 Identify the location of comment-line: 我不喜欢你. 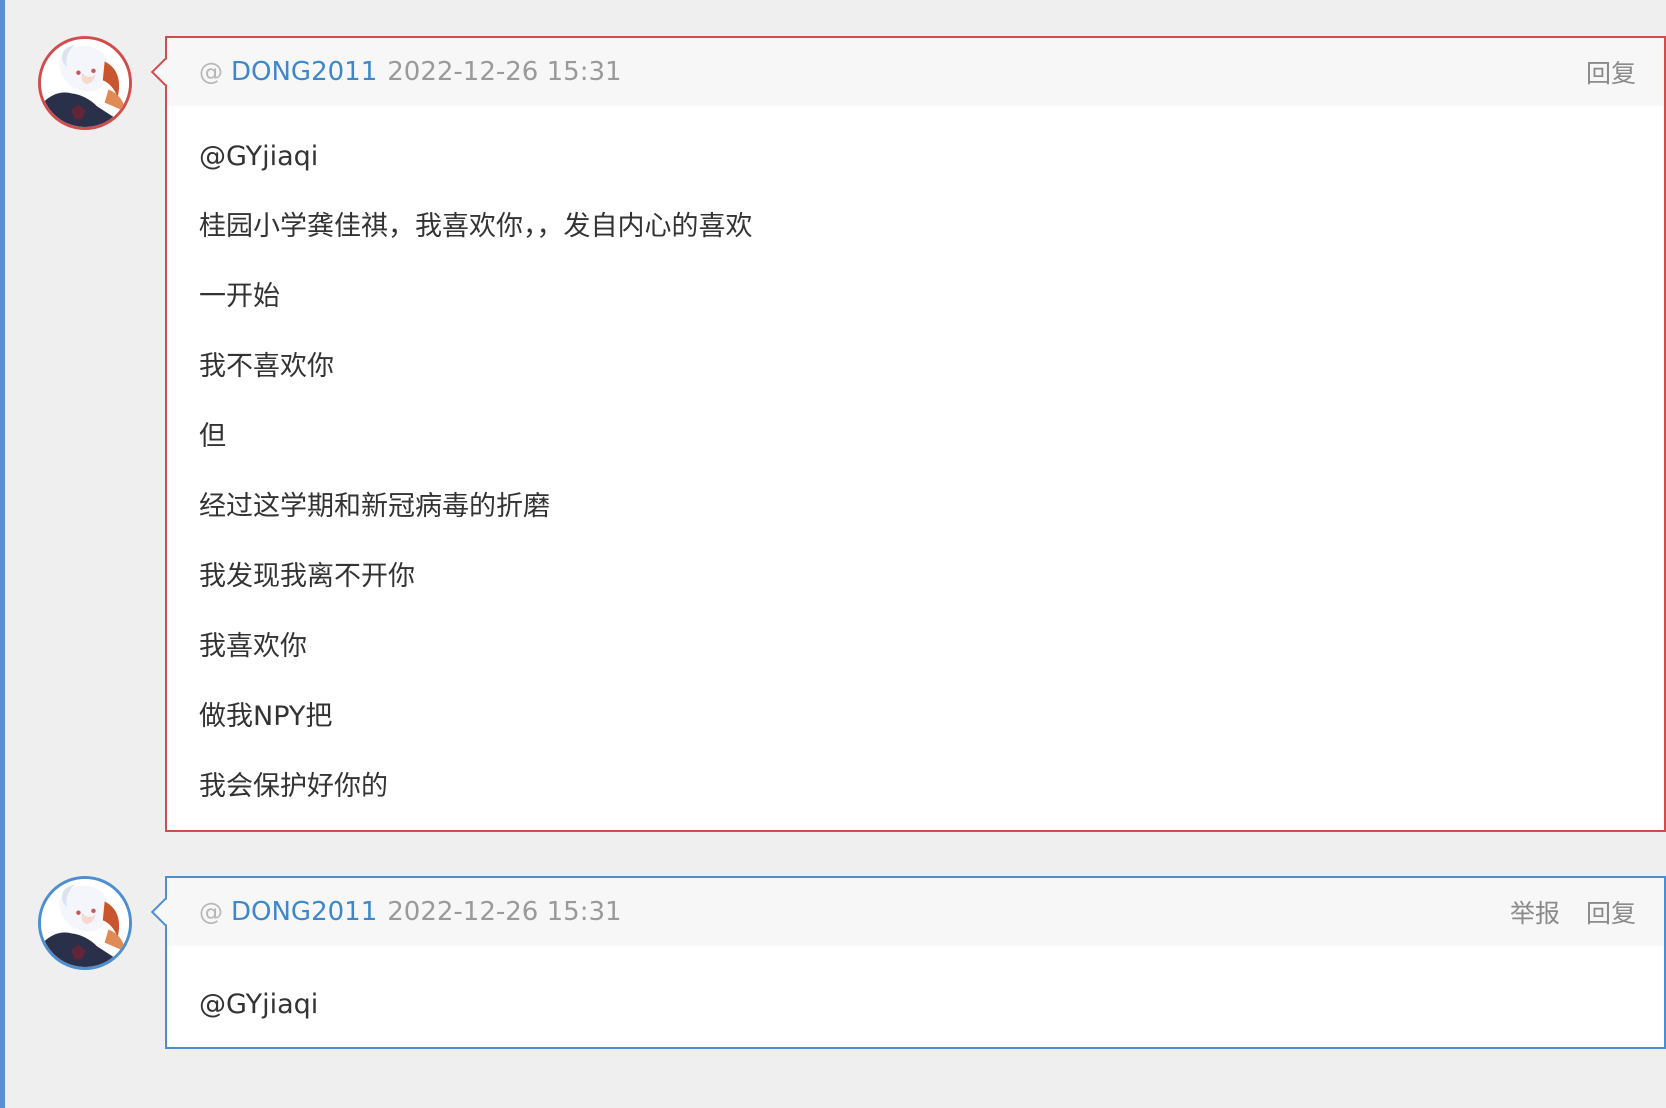
(266, 366).